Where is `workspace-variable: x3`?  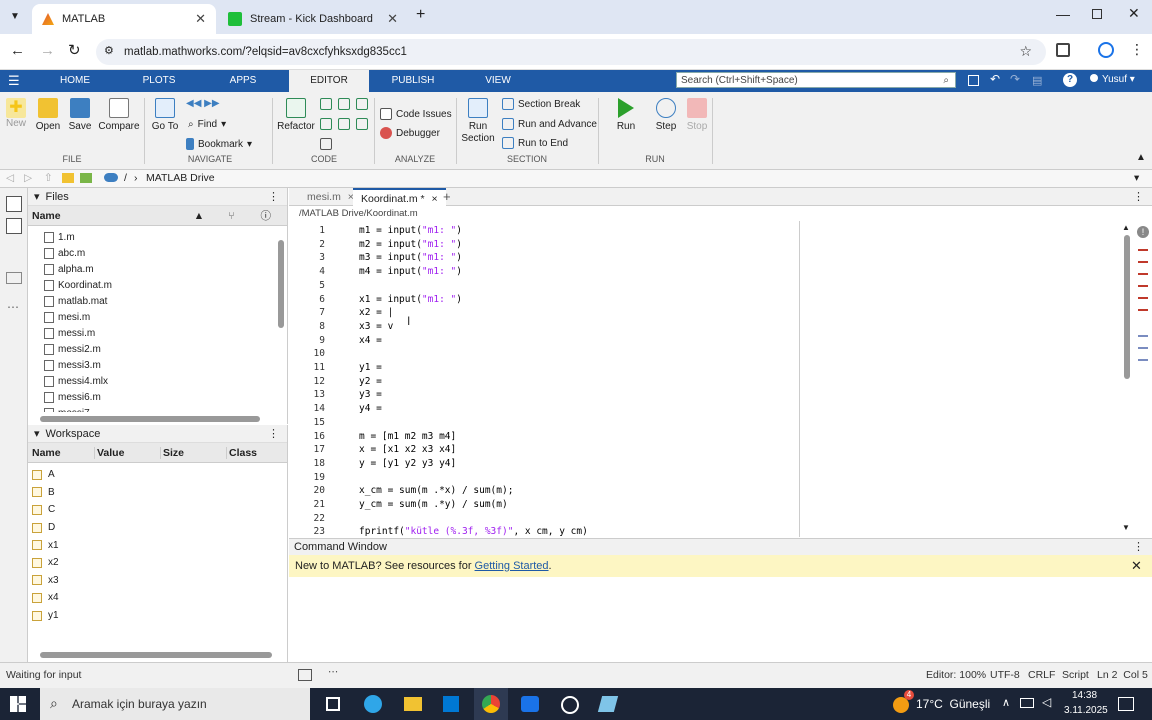 workspace-variable: x3 is located at coordinates (157, 581).